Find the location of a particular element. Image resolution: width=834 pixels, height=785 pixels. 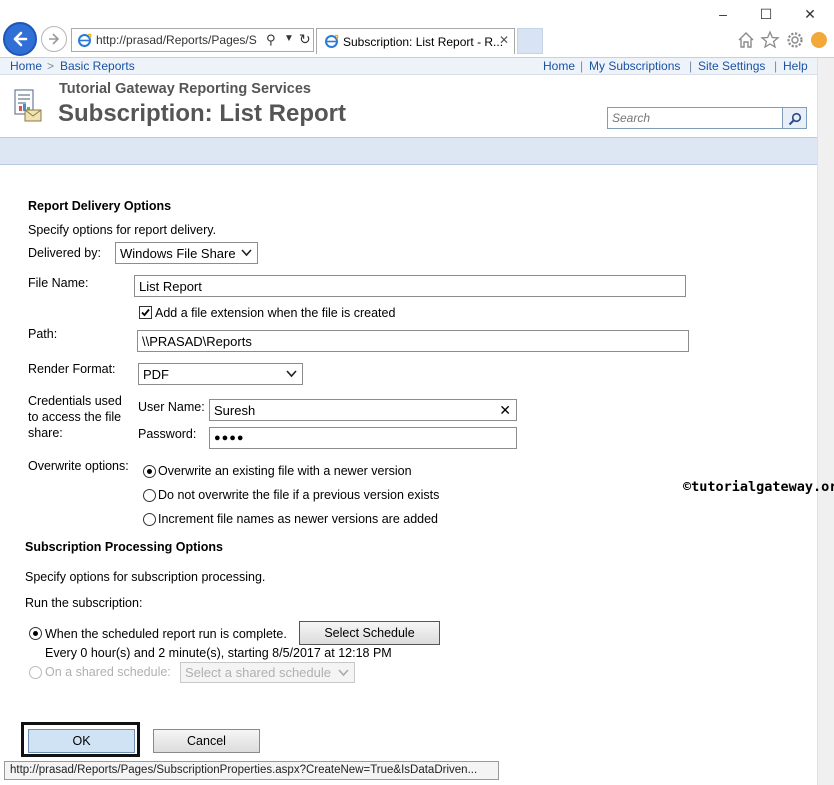

new-tab-button is located at coordinates (530, 41).